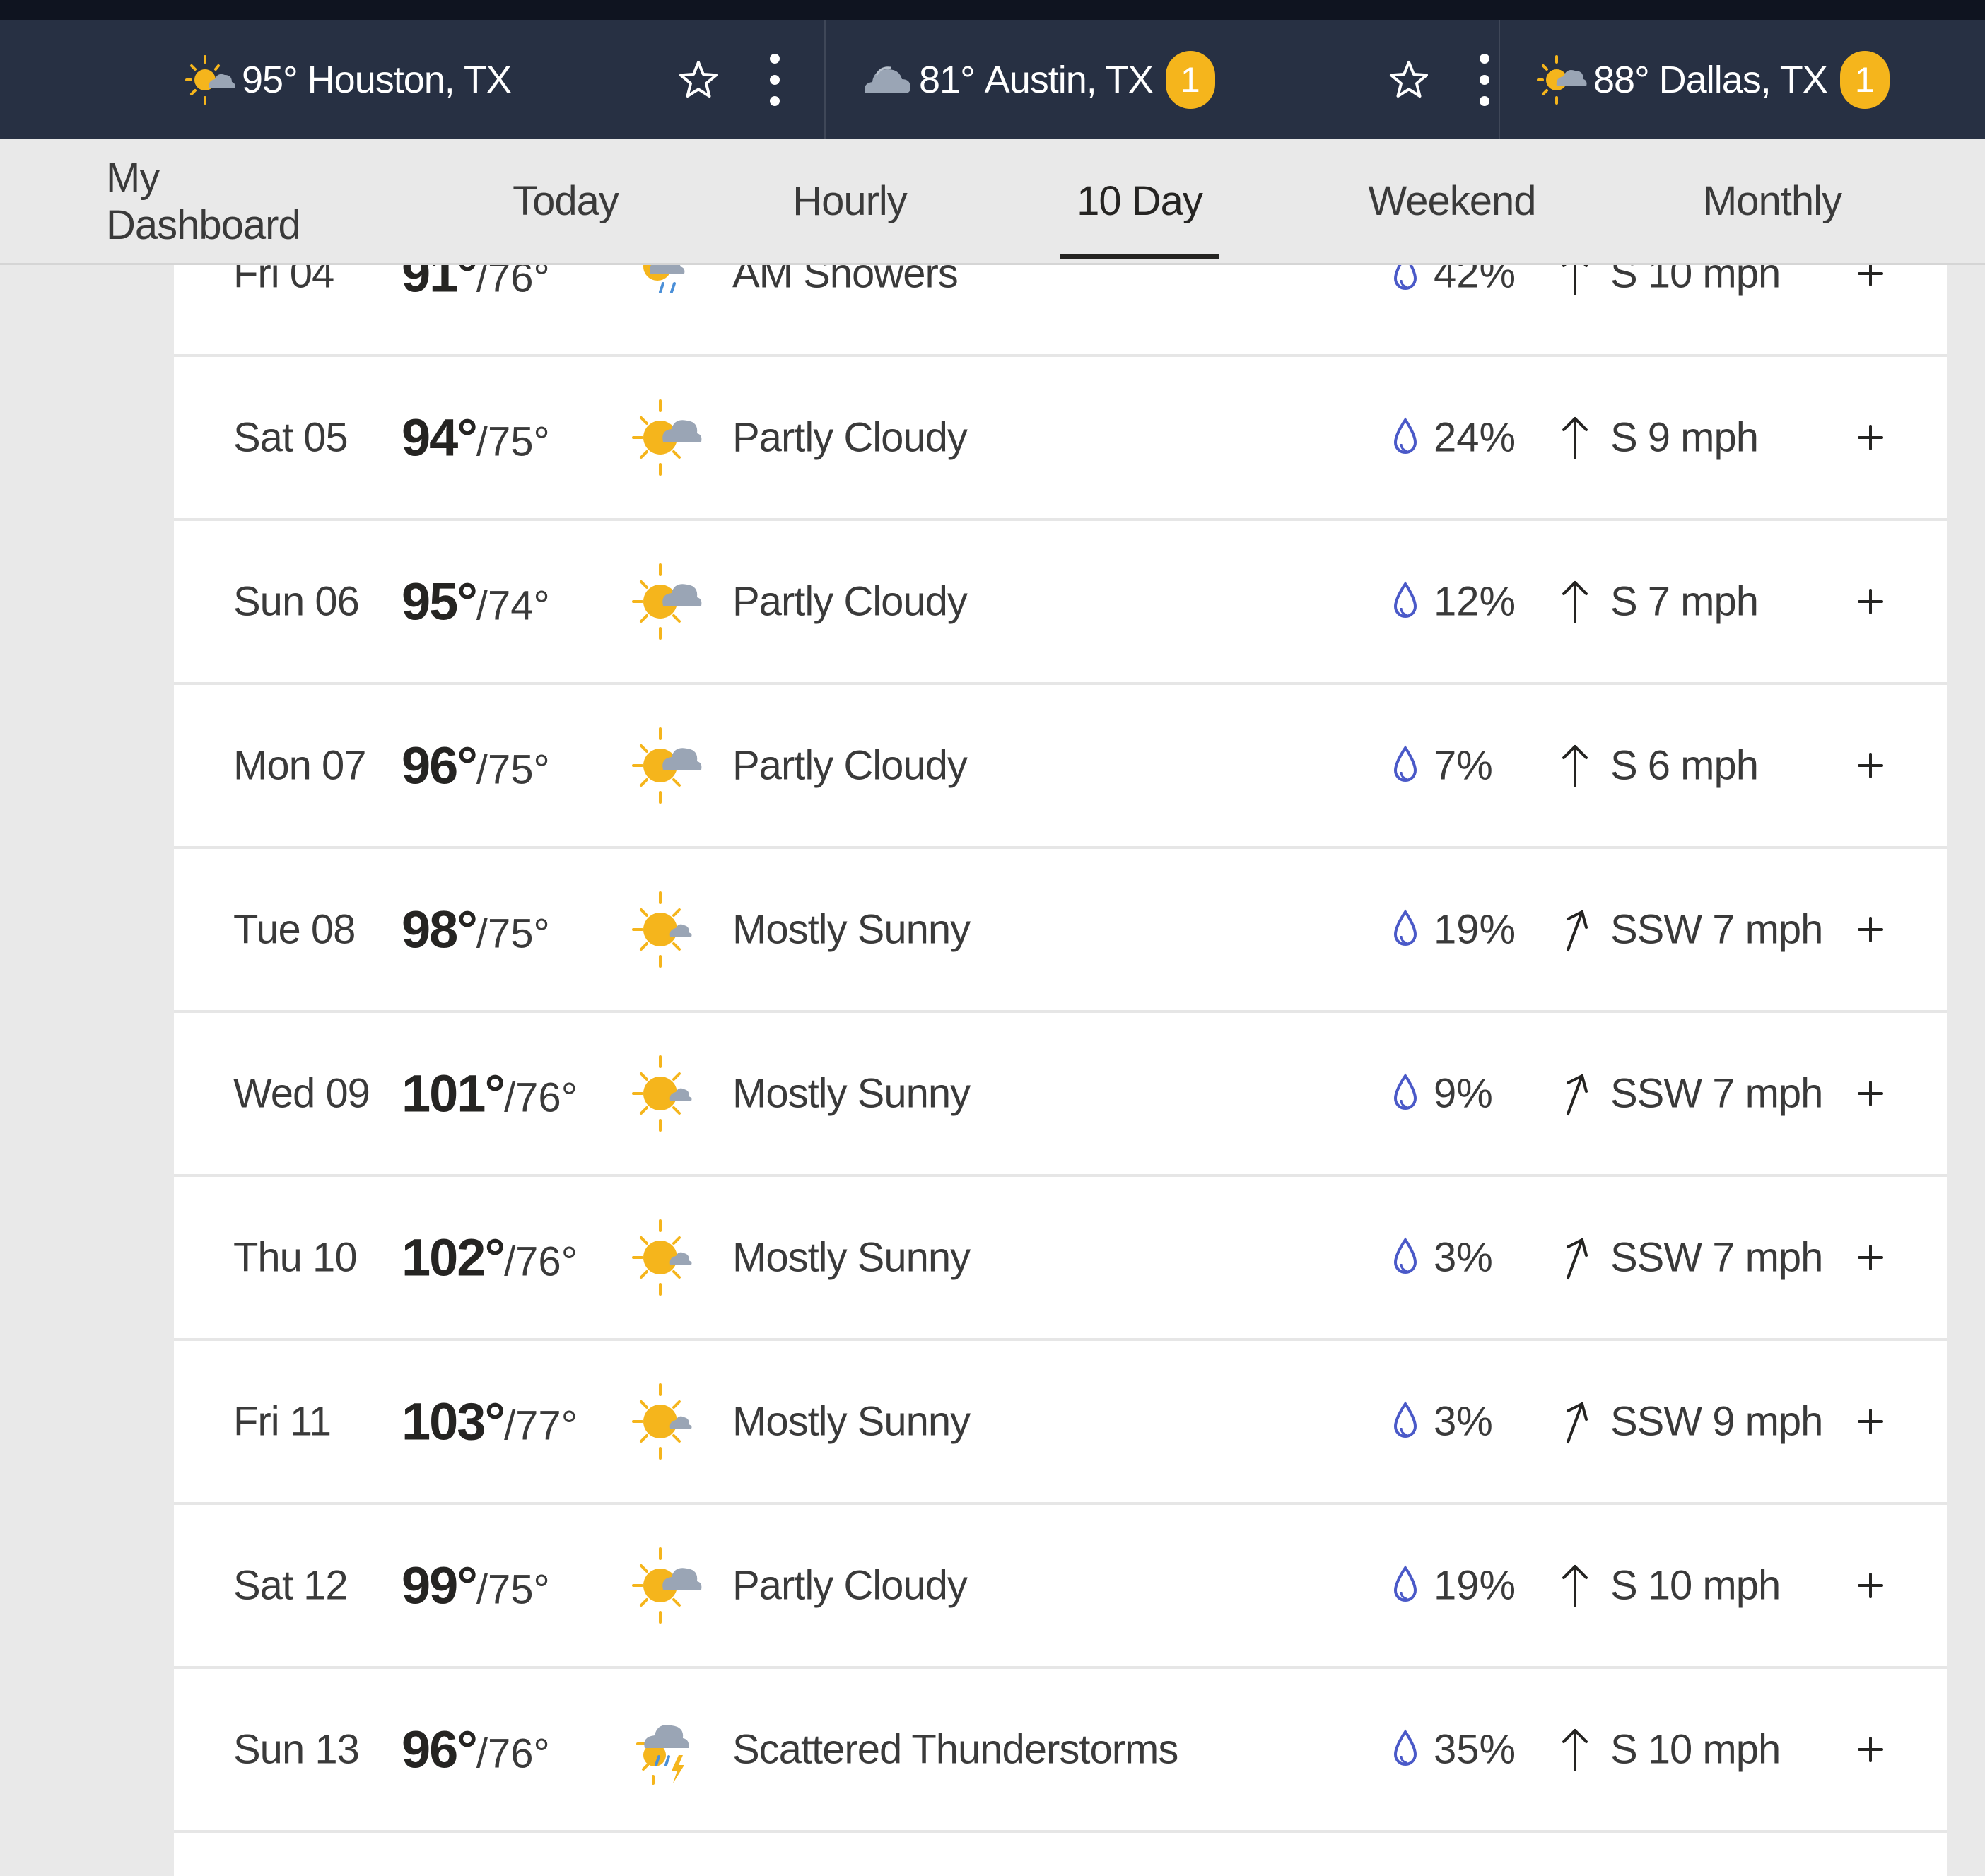 This screenshot has width=1985, height=1876. I want to click on day-label: Sun 06, so click(296, 601).